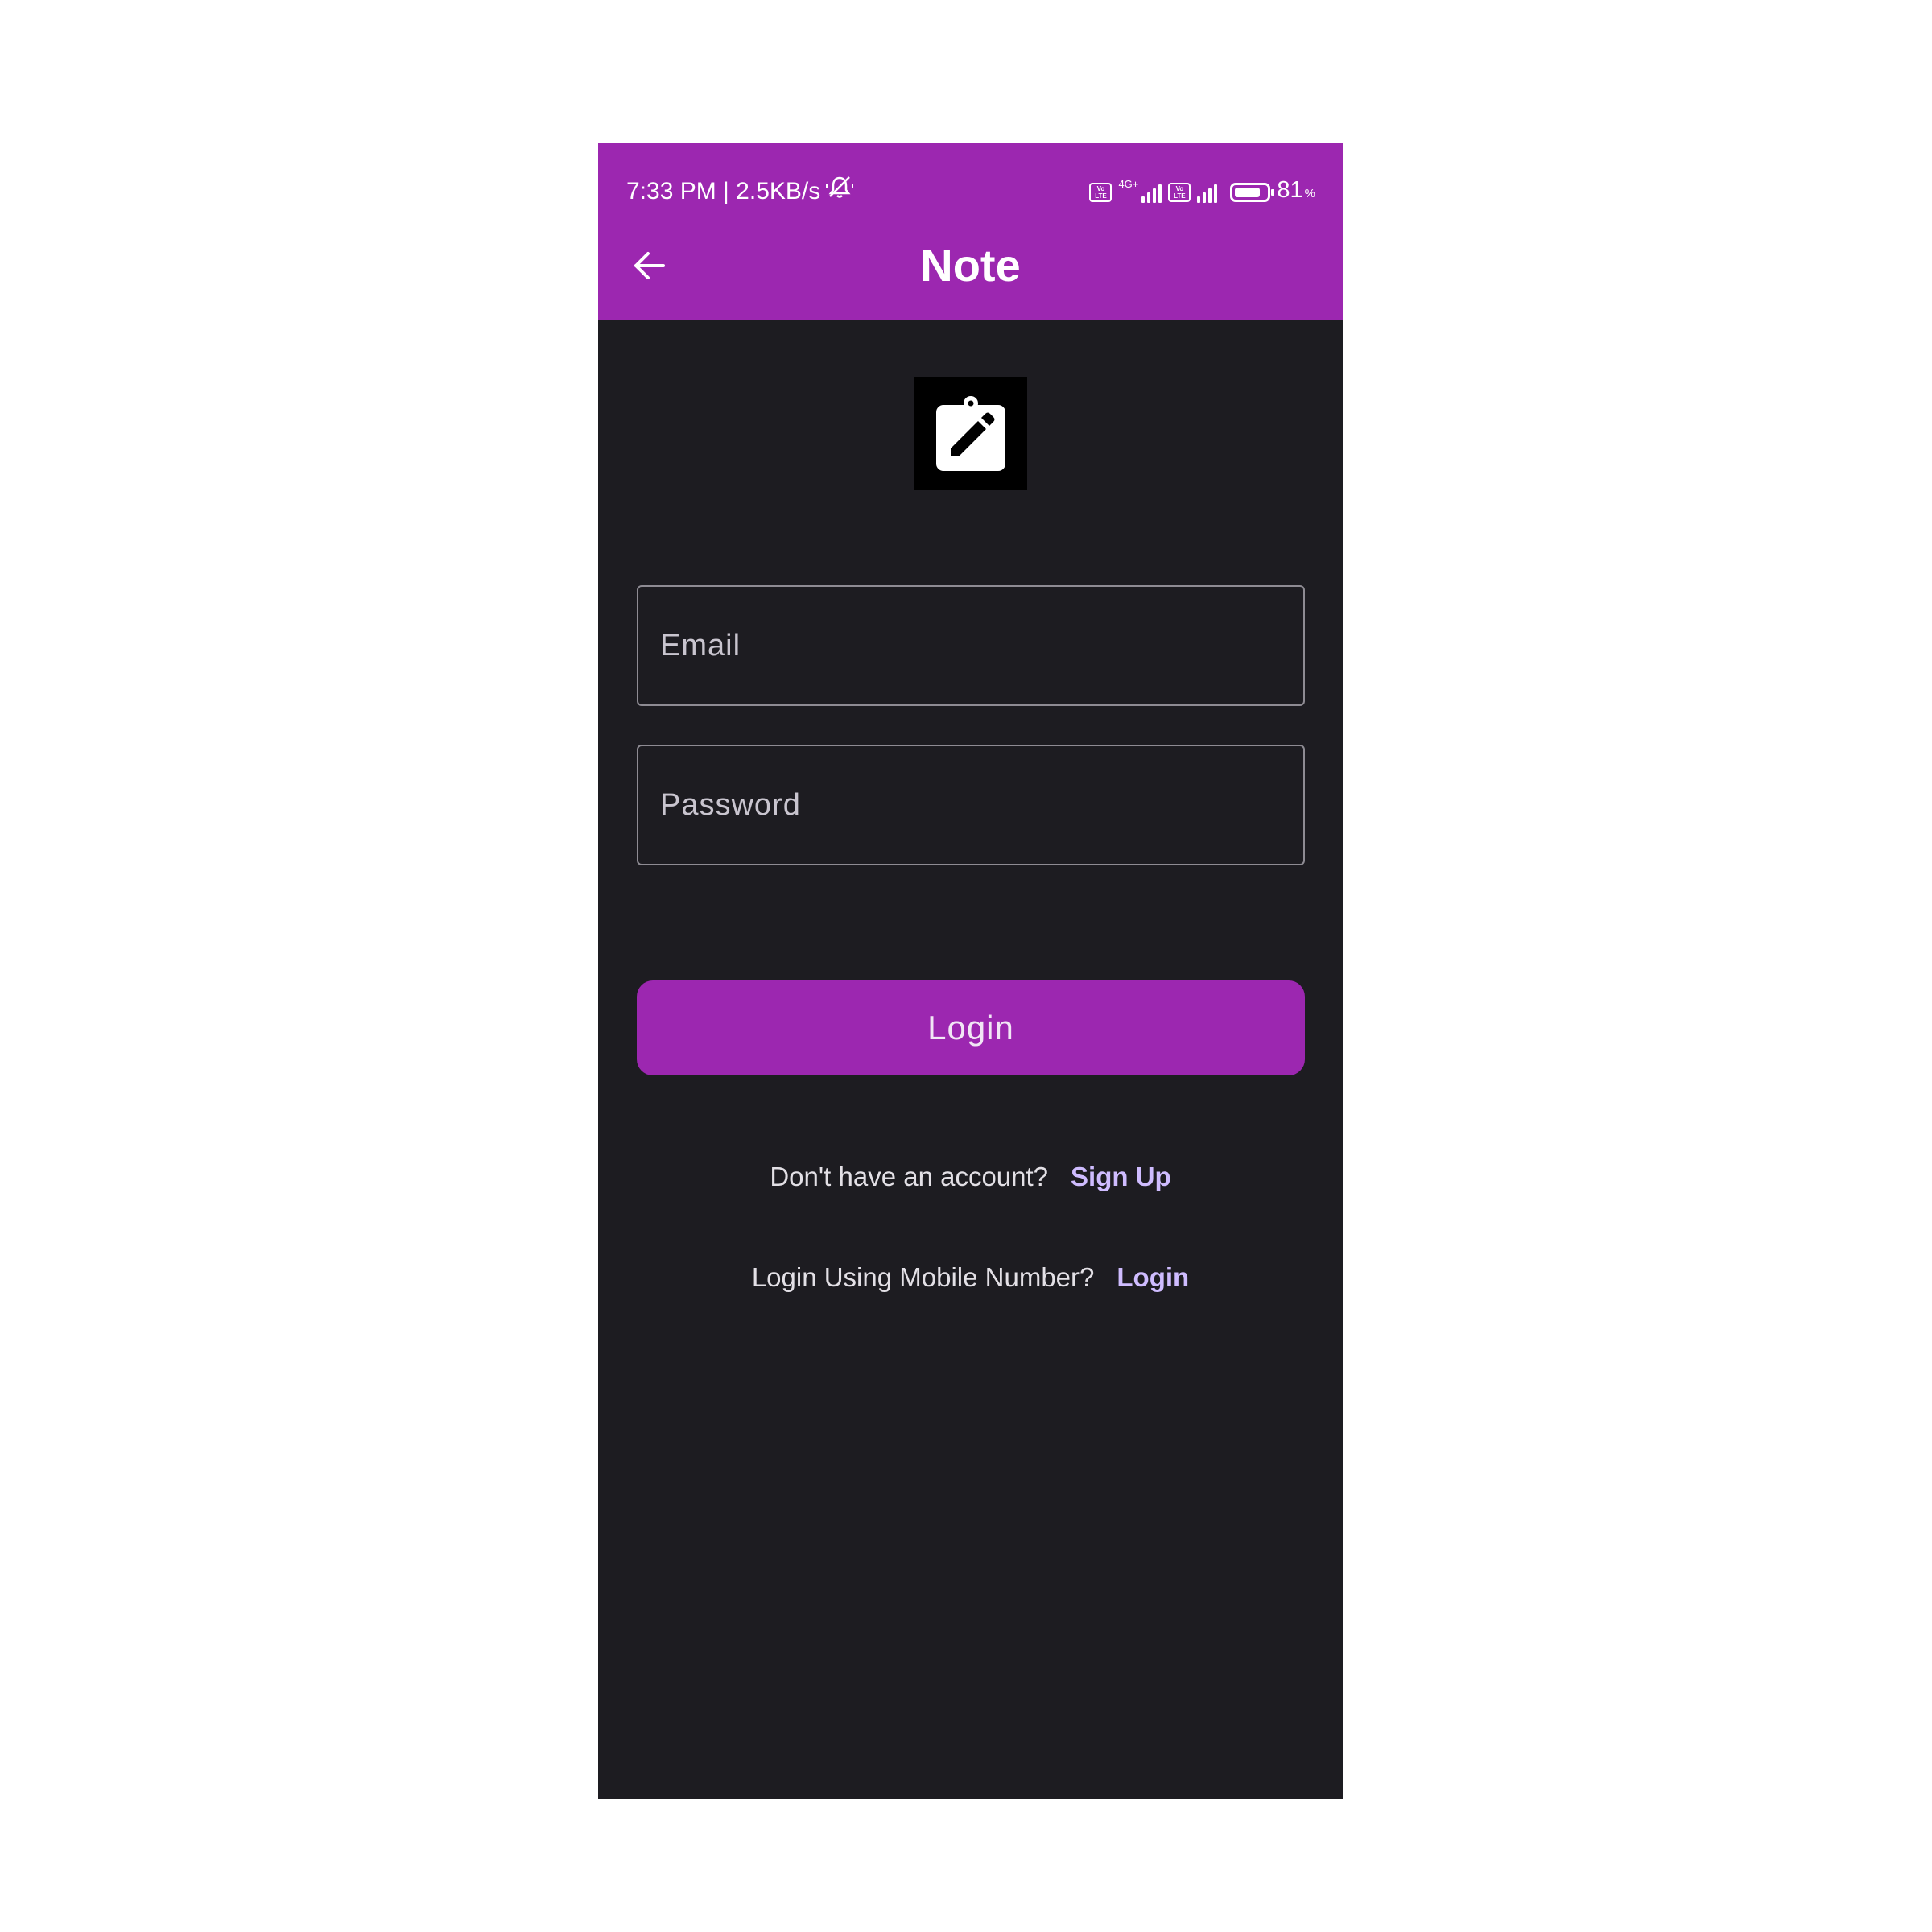 This screenshot has height=1932, width=1932. What do you see at coordinates (909, 1176) in the screenshot?
I see `signup-prompt: Don't have an account?` at bounding box center [909, 1176].